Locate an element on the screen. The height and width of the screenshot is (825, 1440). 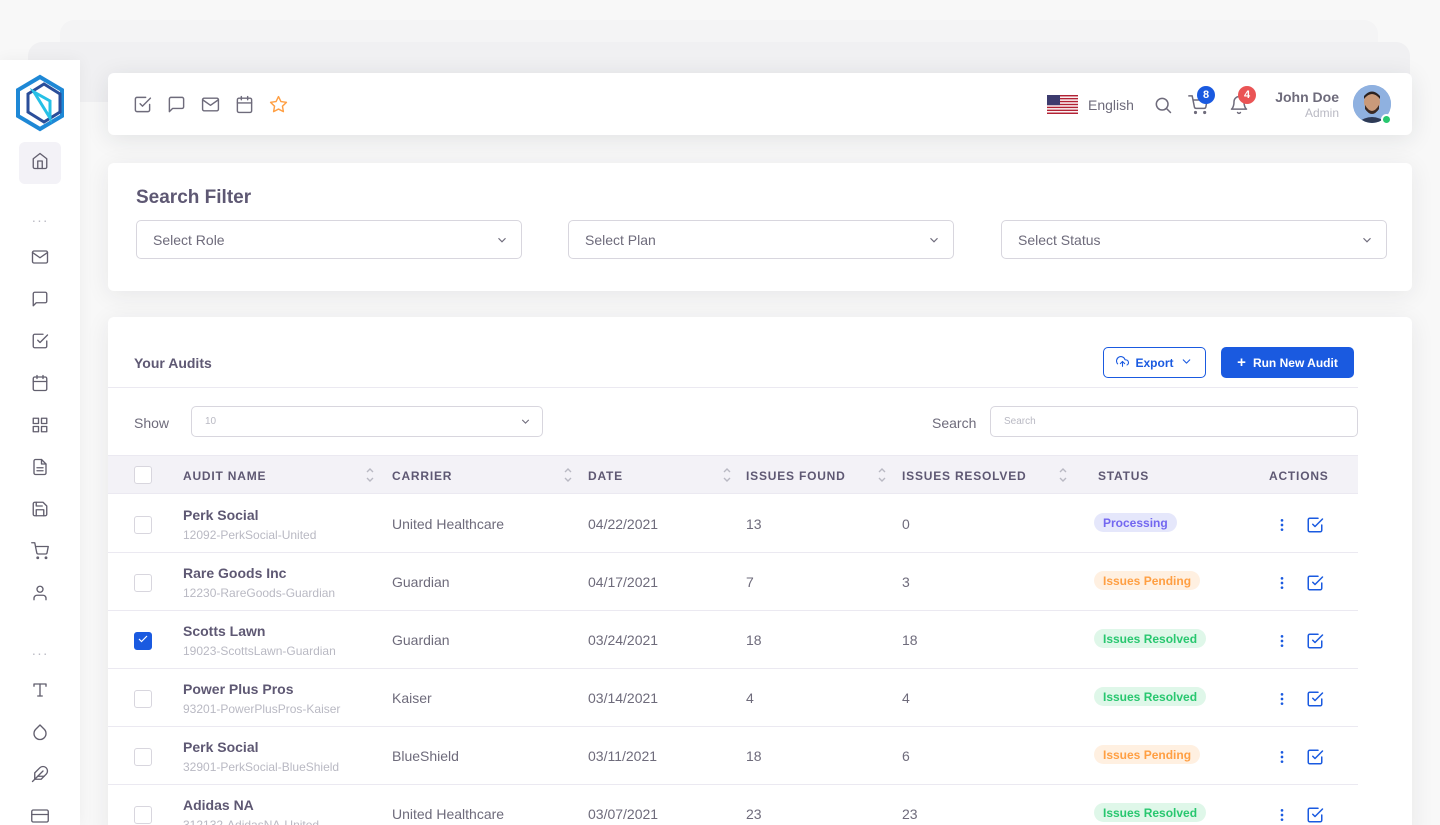
audit-name: Scotts Lawn is located at coordinates (224, 631).